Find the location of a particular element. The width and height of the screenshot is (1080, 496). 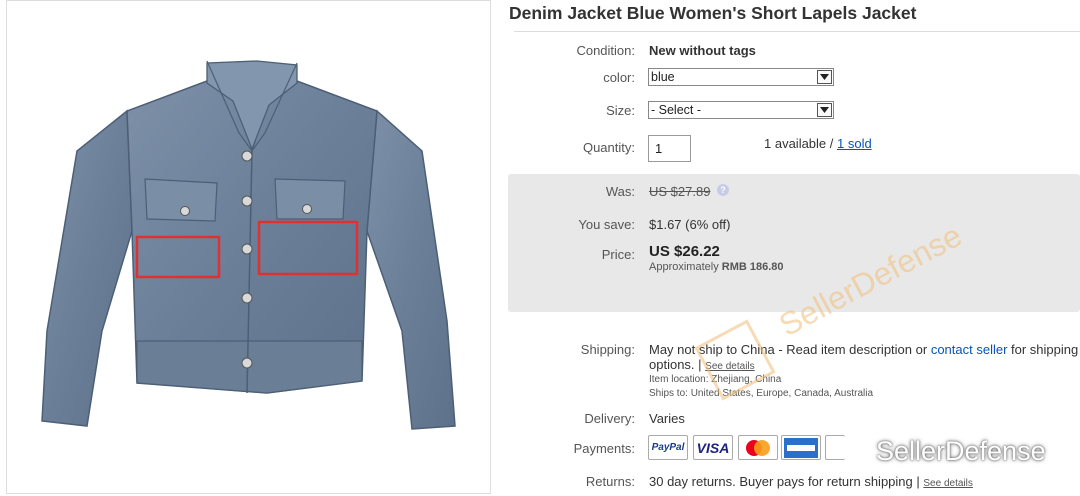

was-price: US $27.89 is located at coordinates (680, 191).